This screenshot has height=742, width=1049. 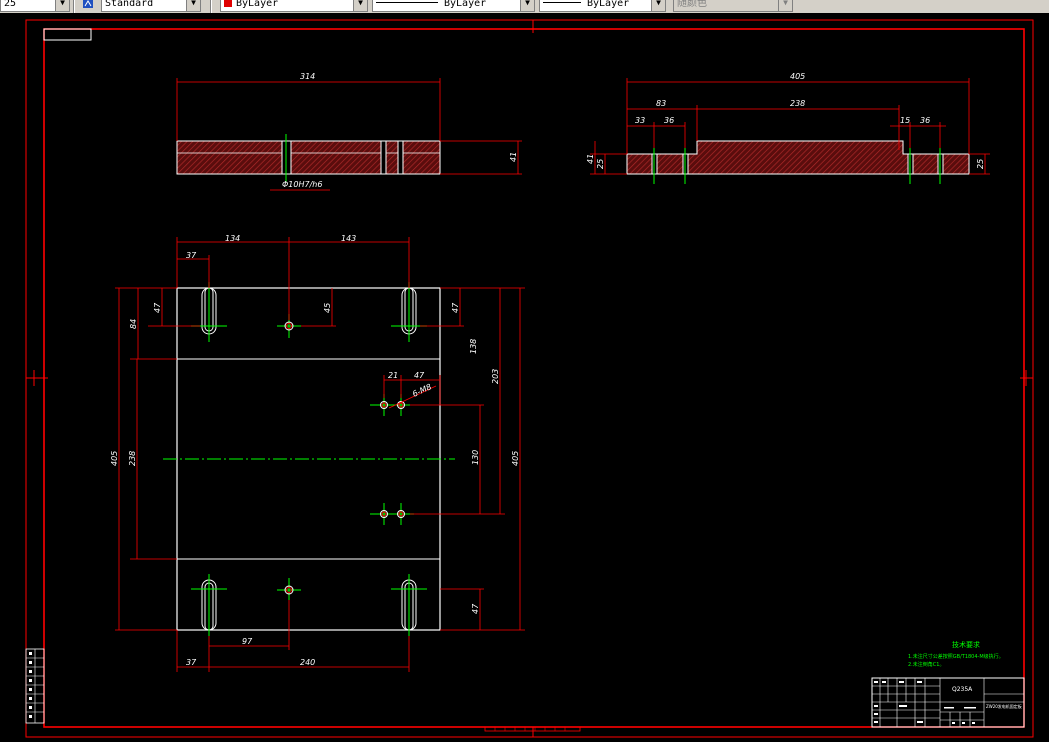 What do you see at coordinates (966, 644) in the screenshot?
I see `notes-heading: 技术要求` at bounding box center [966, 644].